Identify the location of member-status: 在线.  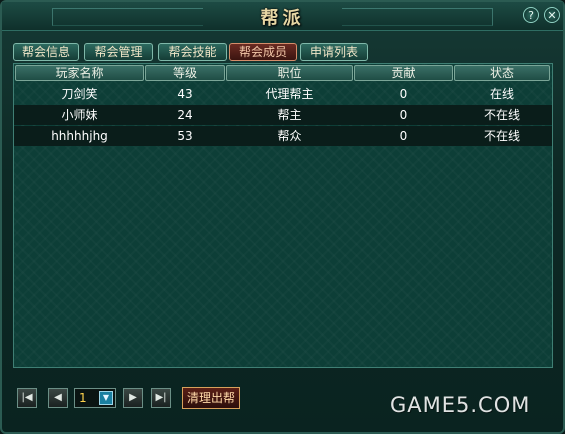
(501, 94).